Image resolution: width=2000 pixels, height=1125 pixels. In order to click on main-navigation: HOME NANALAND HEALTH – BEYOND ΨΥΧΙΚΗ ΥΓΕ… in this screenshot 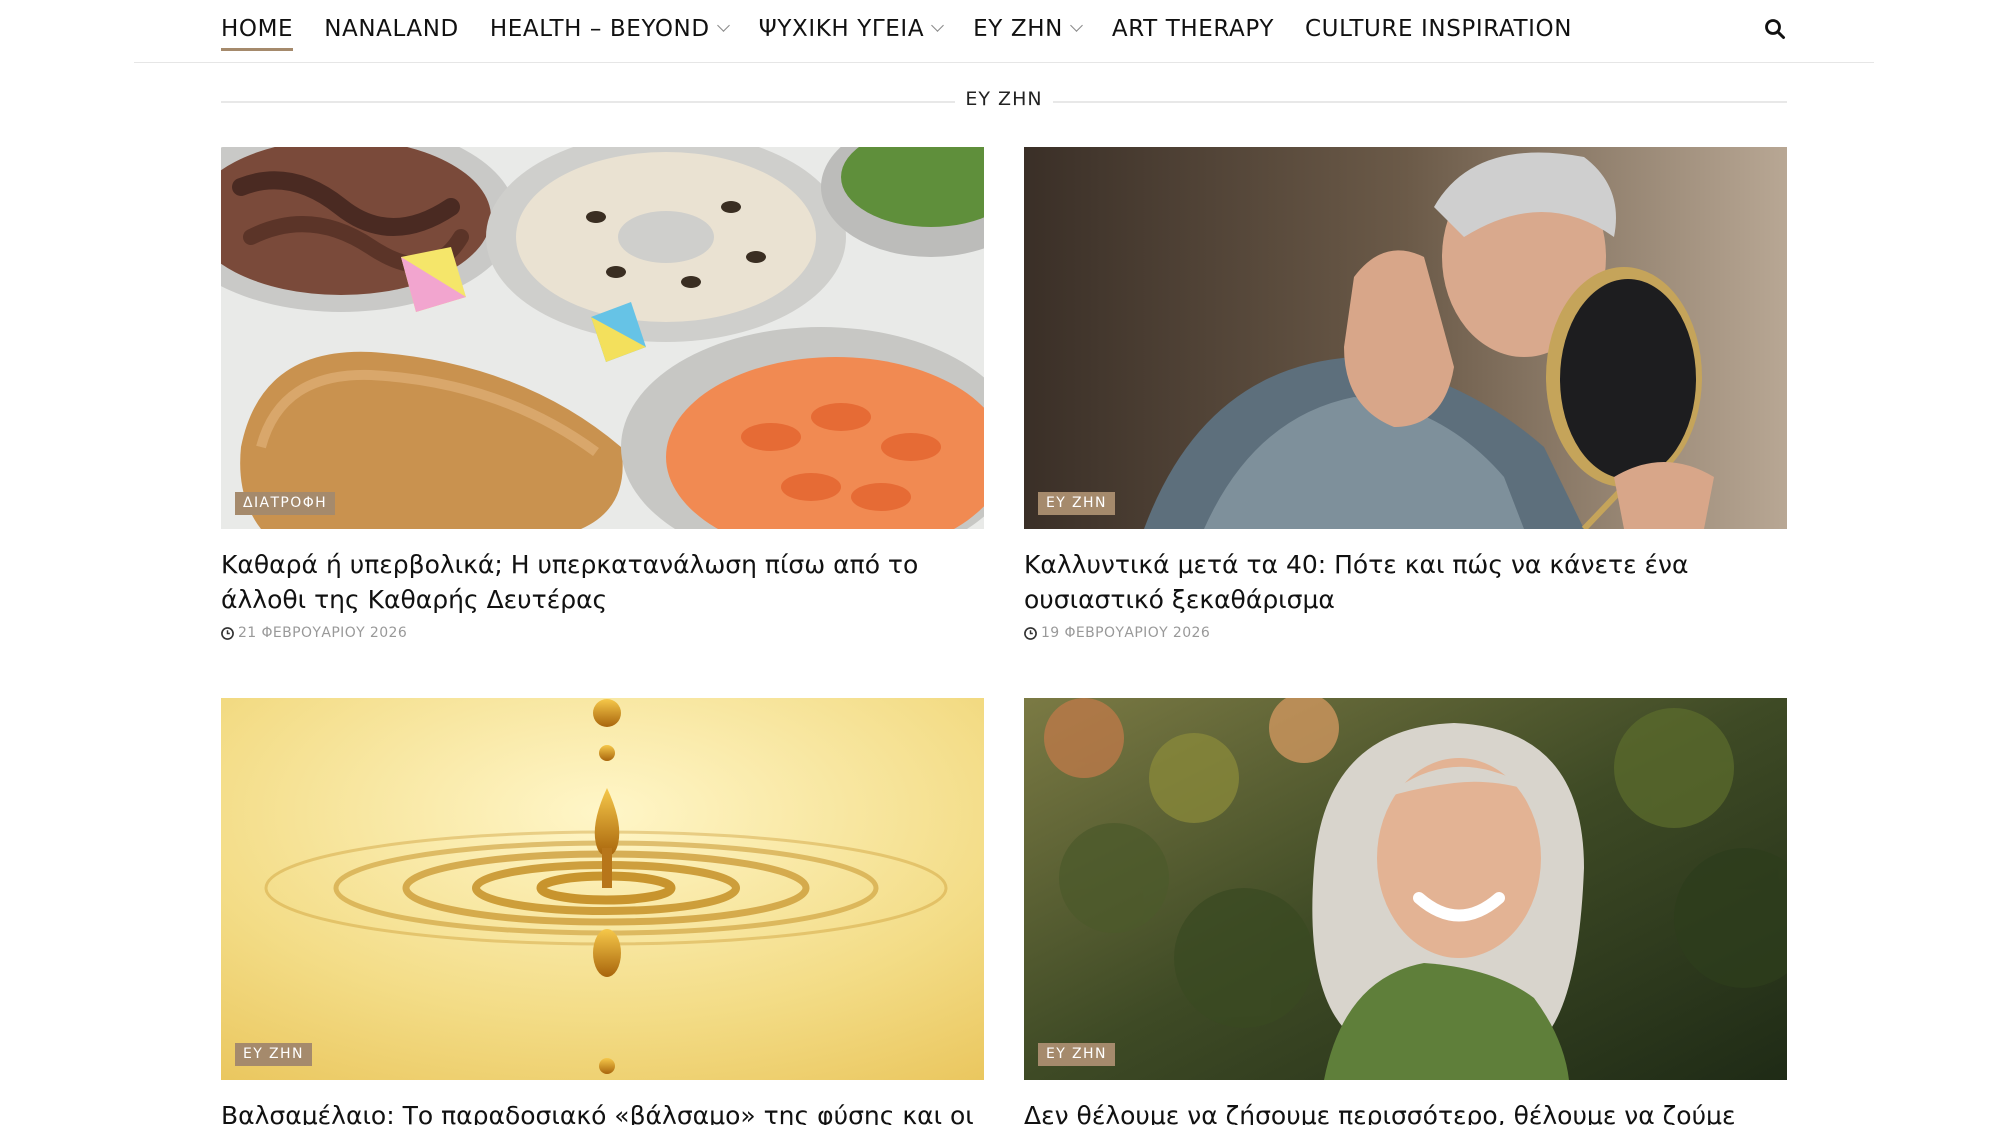, I will do `click(1004, 31)`.